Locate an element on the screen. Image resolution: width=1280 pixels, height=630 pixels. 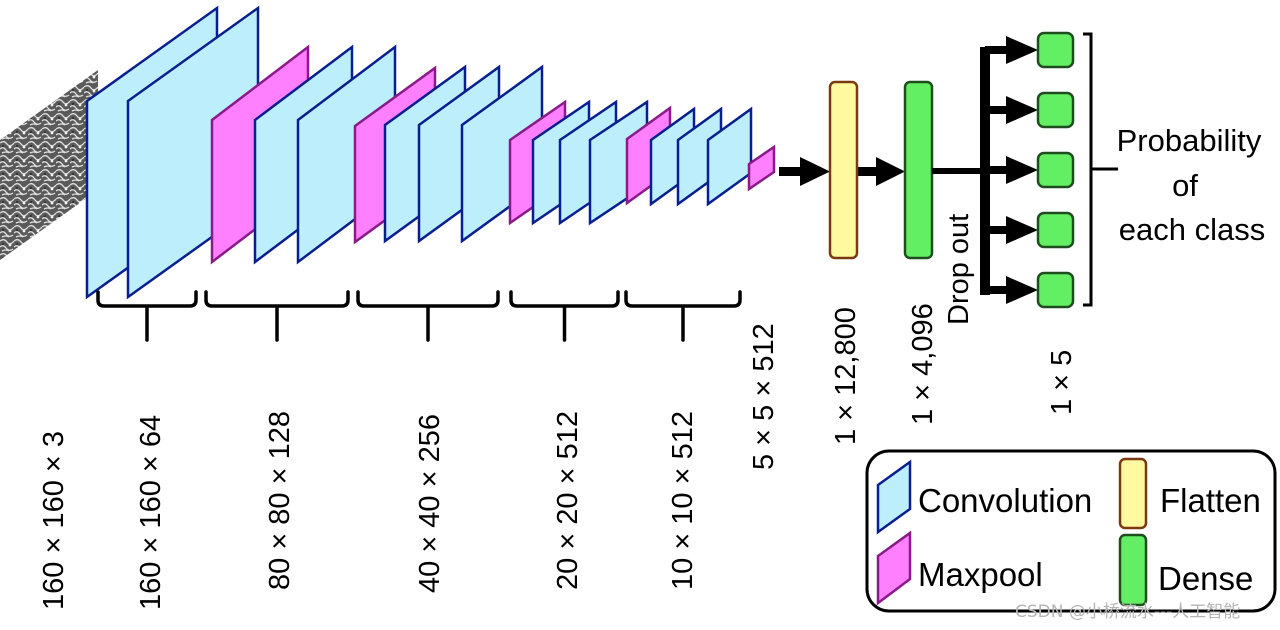
input-image is located at coordinates (49, 165).